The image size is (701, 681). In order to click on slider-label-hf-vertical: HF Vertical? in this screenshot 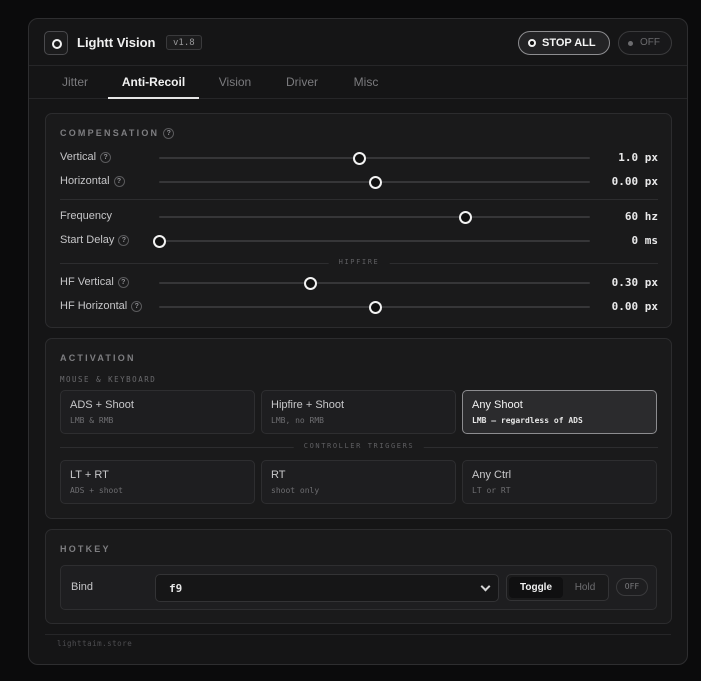, I will do `click(94, 282)`.